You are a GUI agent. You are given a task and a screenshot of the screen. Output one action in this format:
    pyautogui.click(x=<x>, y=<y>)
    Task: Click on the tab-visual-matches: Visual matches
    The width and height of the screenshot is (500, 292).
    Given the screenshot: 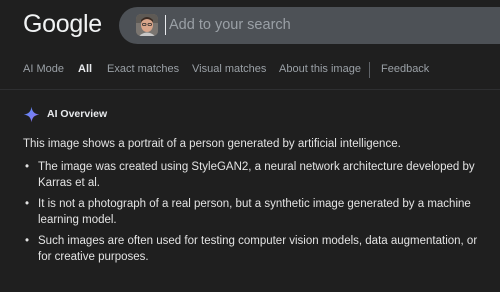 What is the action you would take?
    pyautogui.click(x=229, y=69)
    